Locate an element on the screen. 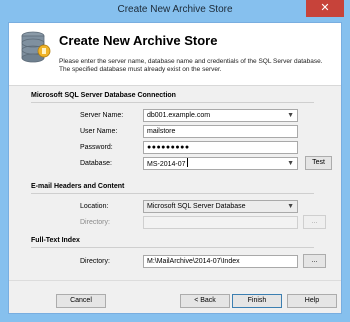  page-heading: Create New Archive Store is located at coordinates (138, 40).